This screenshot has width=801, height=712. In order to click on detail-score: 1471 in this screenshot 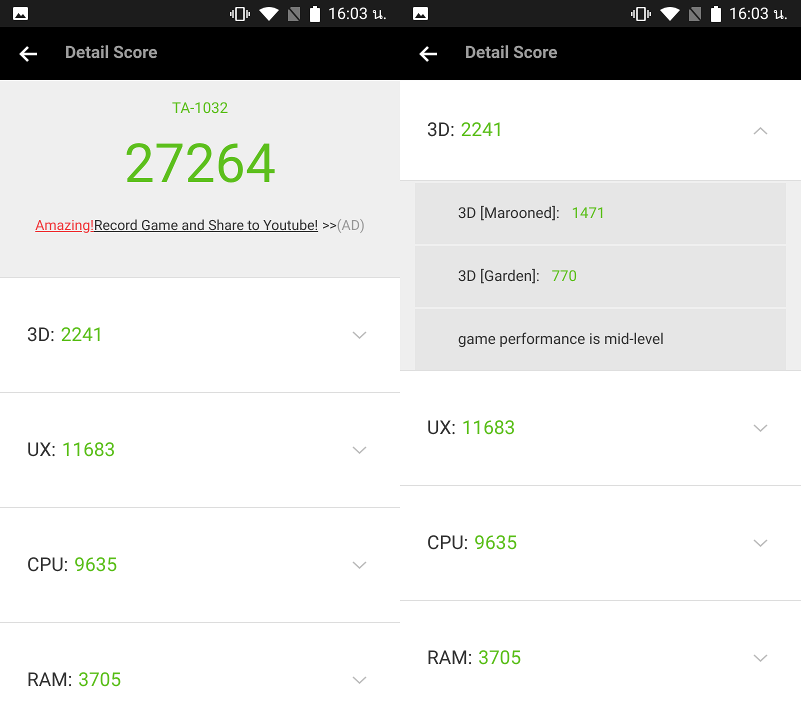, I will do `click(589, 213)`.